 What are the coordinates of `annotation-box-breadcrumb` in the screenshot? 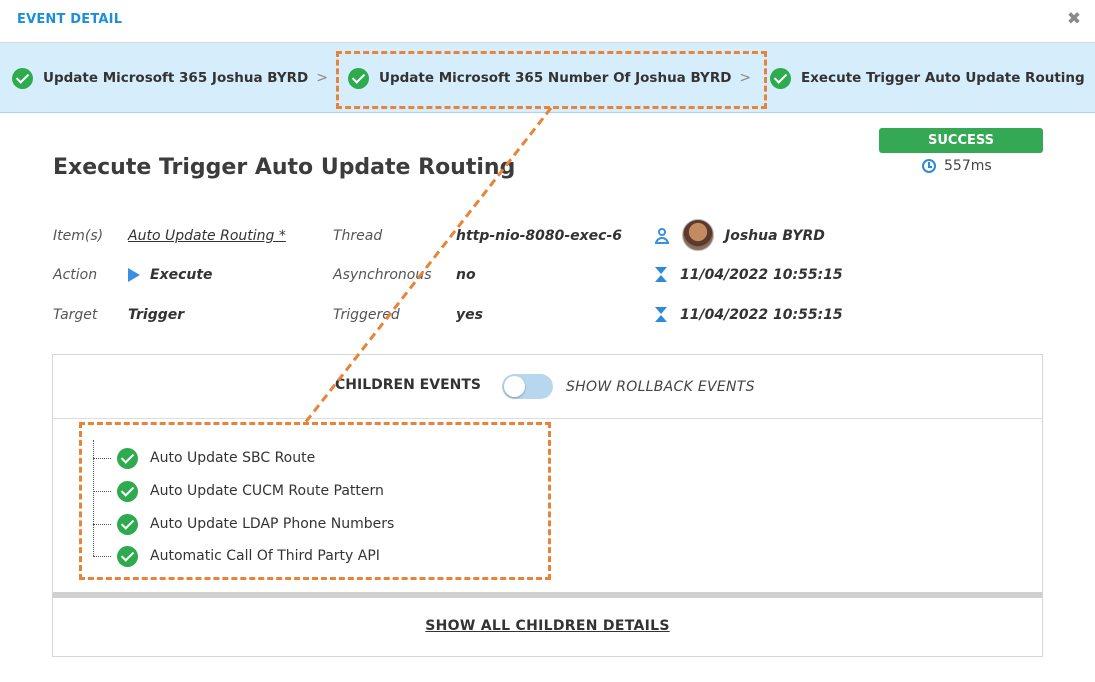 It's located at (551, 80).